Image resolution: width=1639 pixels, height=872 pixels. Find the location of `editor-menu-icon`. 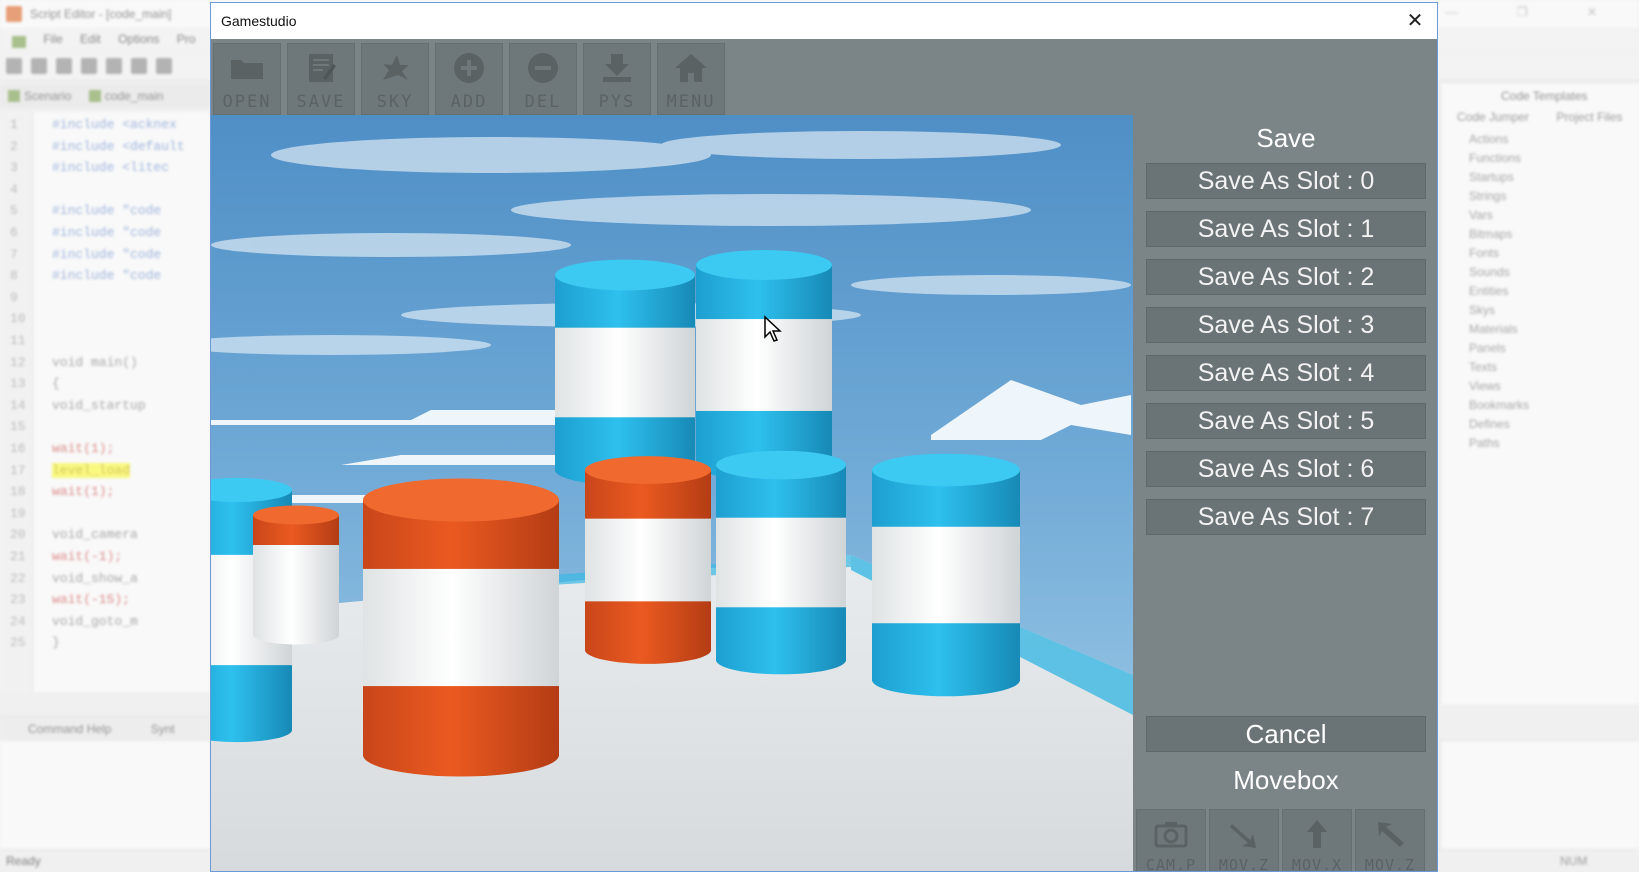

editor-menu-icon is located at coordinates (19, 41).